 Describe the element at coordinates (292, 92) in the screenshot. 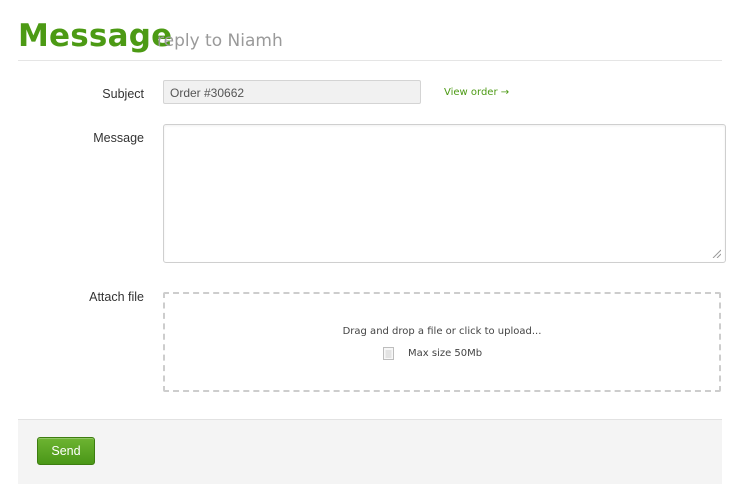

I see `subject-input: Order #30662` at that location.